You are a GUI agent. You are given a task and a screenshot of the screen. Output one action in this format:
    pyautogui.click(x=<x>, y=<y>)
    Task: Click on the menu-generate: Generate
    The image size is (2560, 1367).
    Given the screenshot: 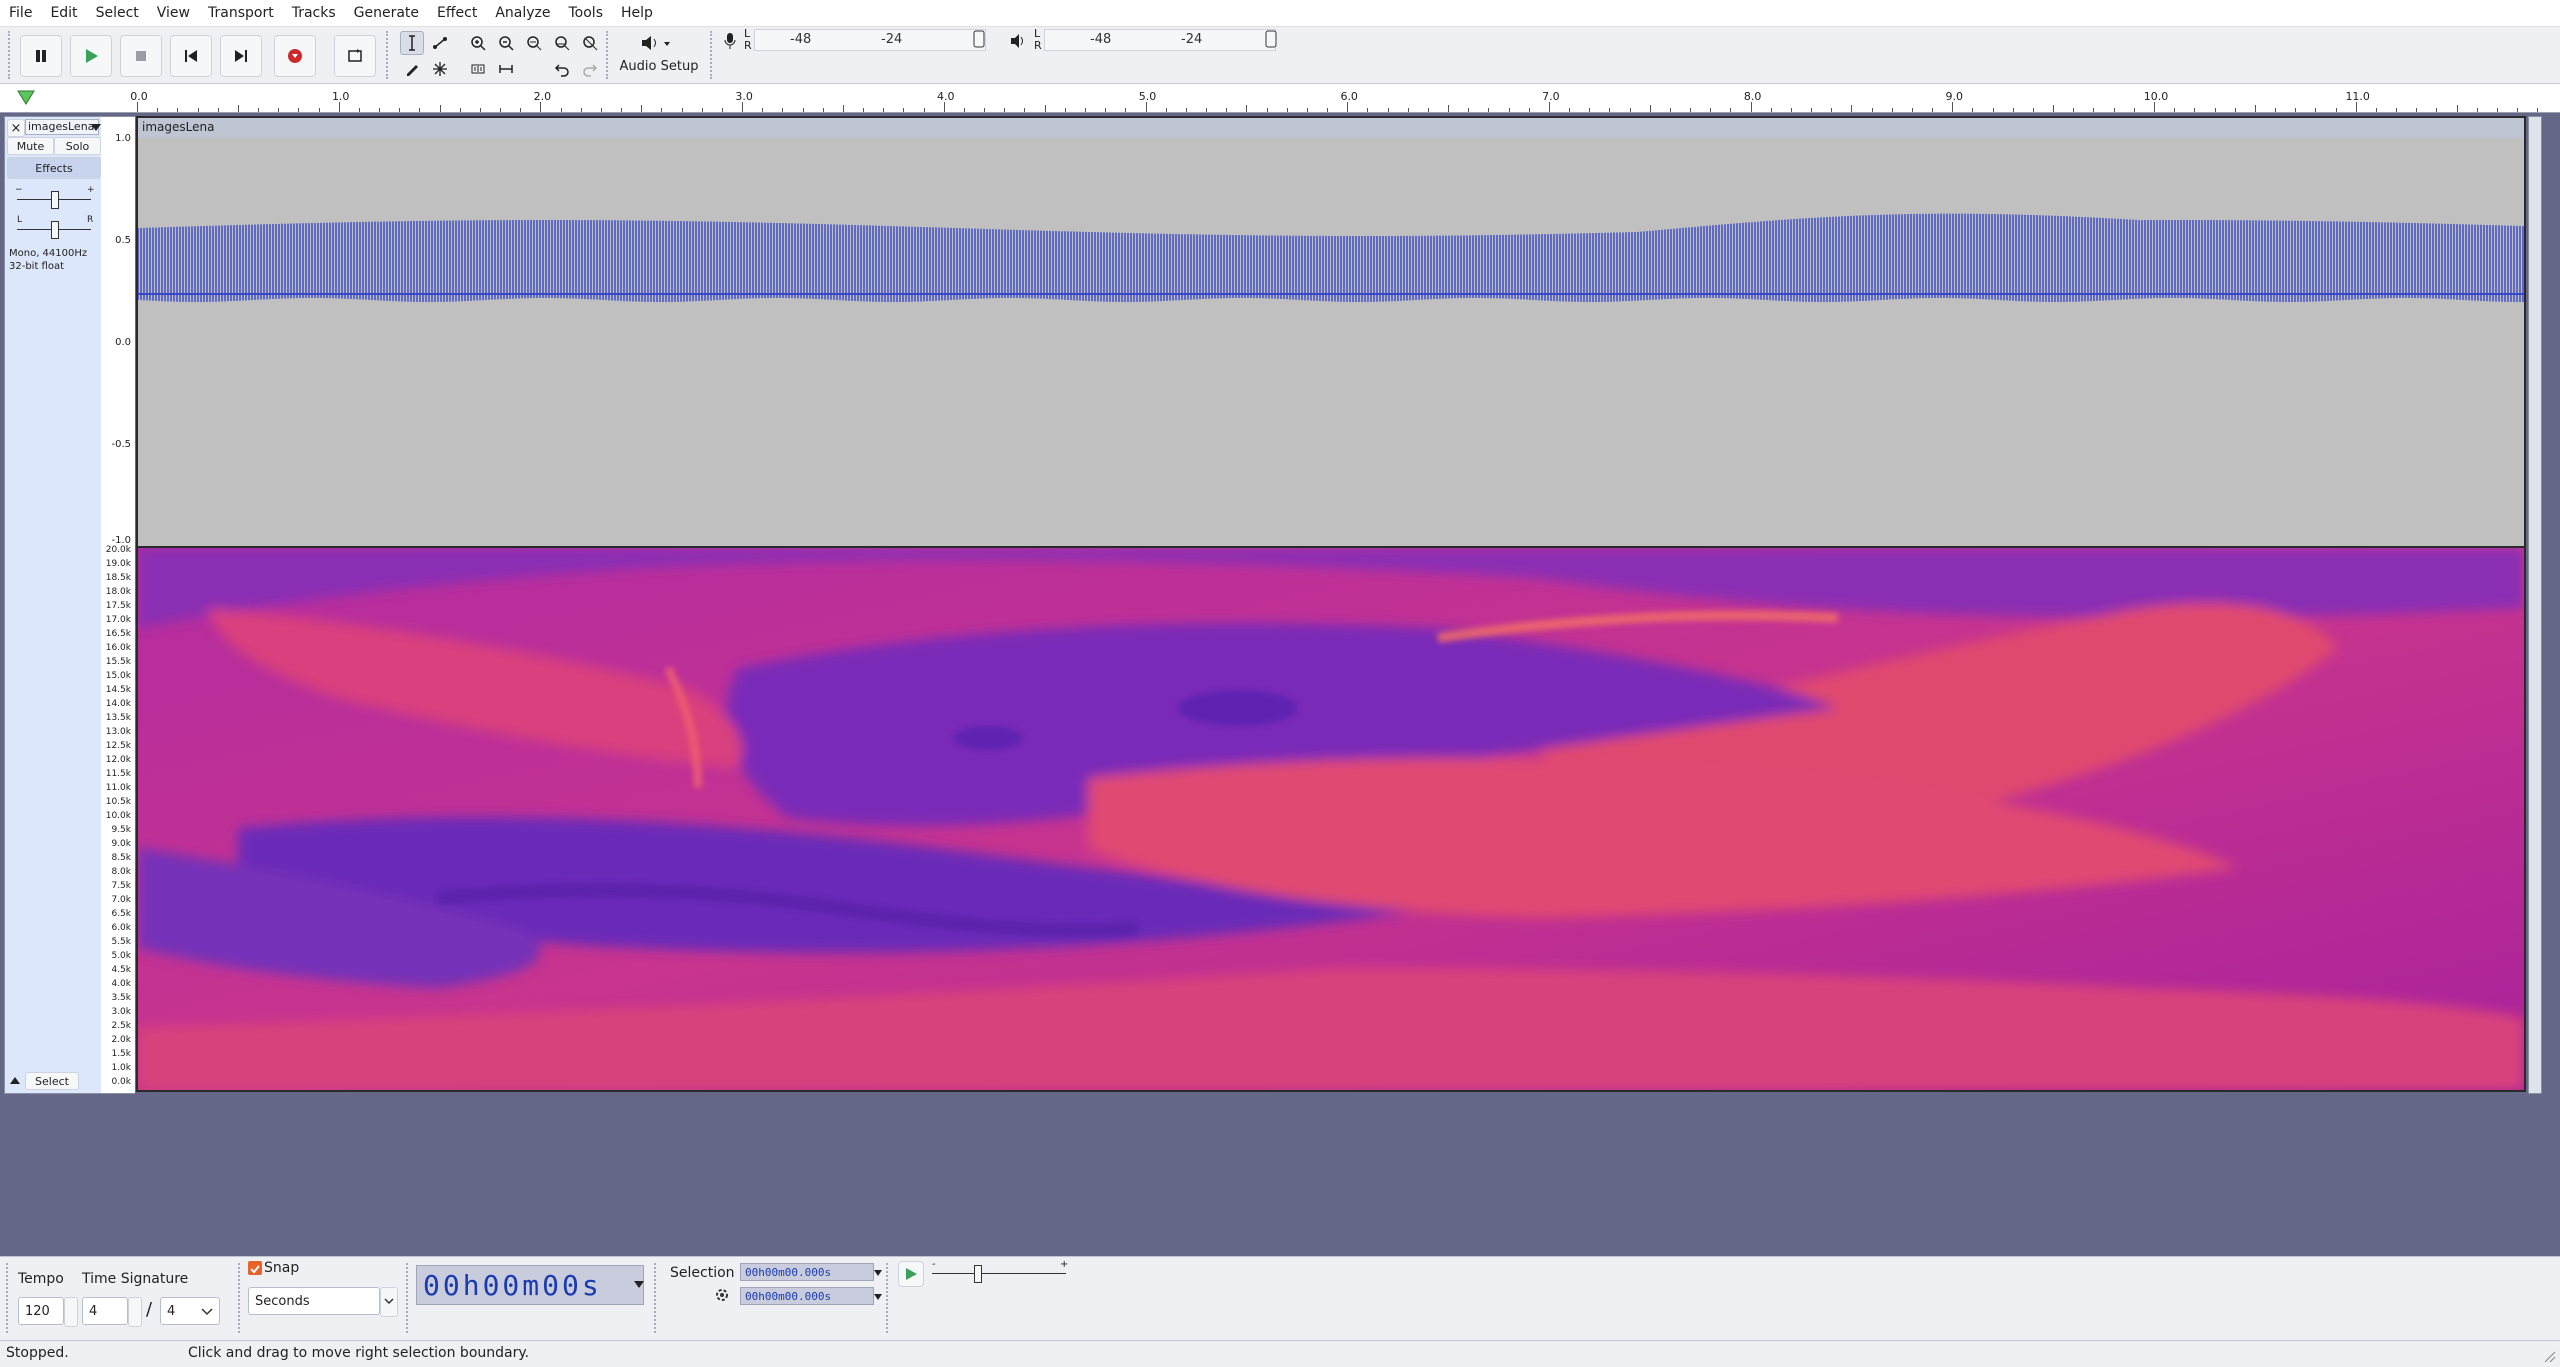 What is the action you would take?
    pyautogui.click(x=386, y=13)
    